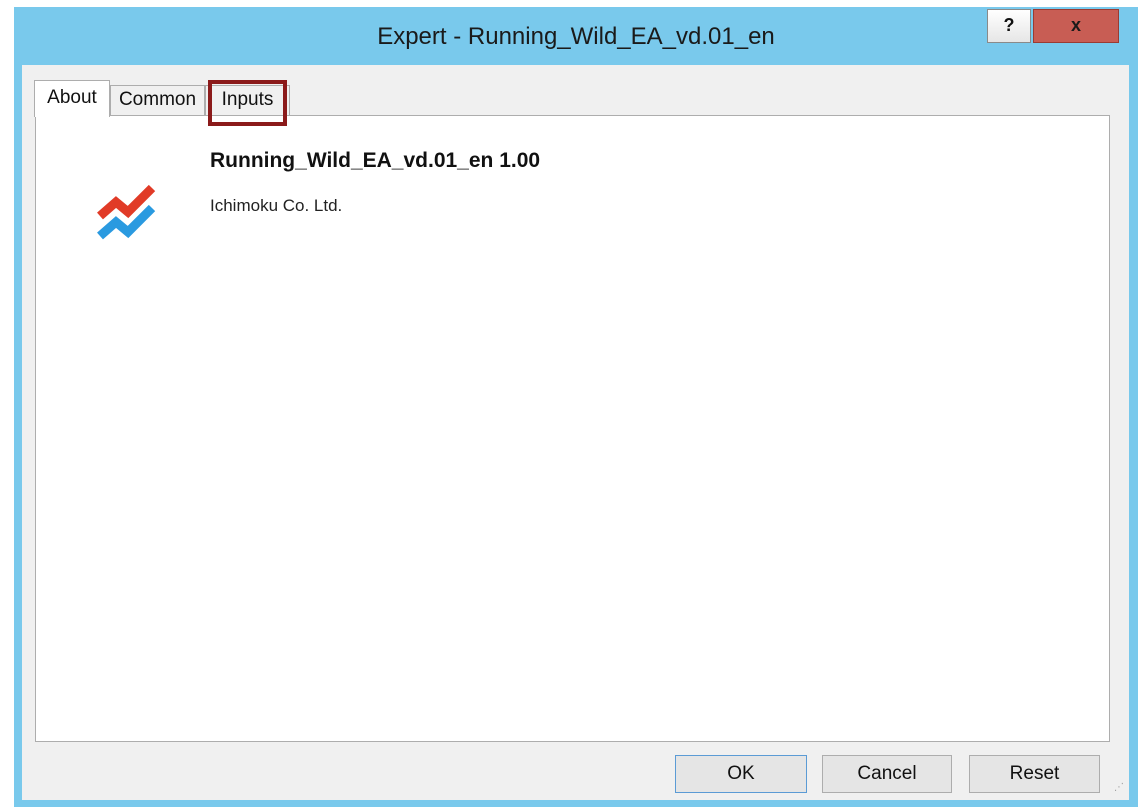  What do you see at coordinates (741, 774) in the screenshot?
I see `ok-button: OK` at bounding box center [741, 774].